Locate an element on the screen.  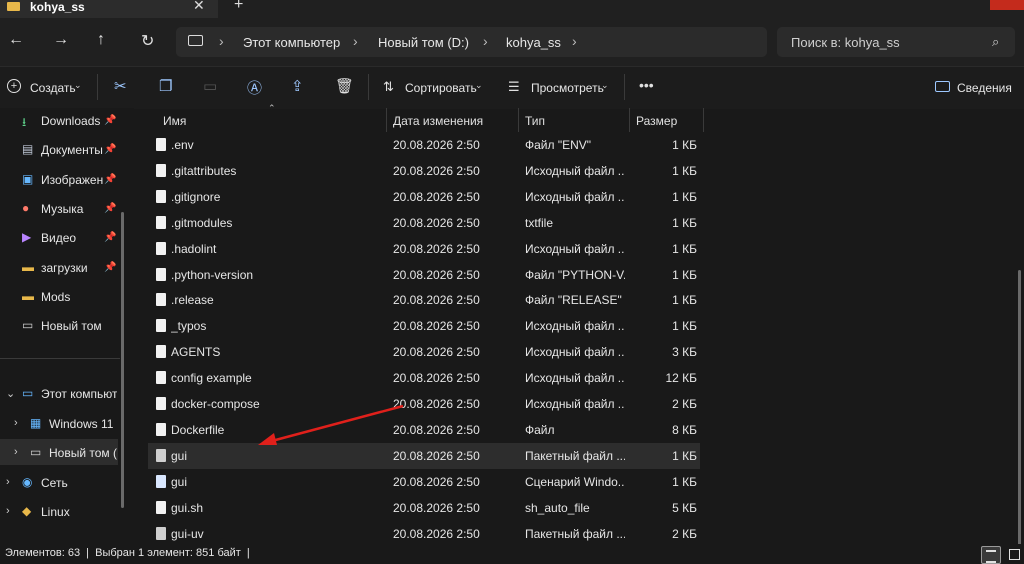
sidebar-item-2: ▣ Изображен 📌 is located at coordinates (60, 181).